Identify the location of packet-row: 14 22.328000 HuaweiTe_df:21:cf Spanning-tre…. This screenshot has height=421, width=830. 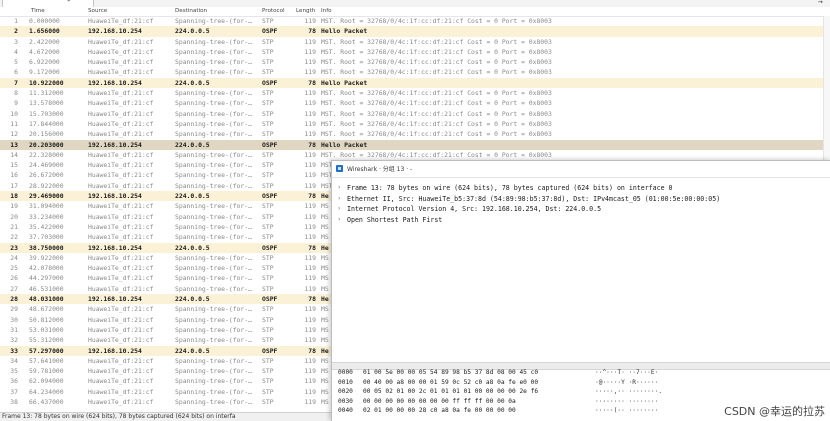
(415, 155).